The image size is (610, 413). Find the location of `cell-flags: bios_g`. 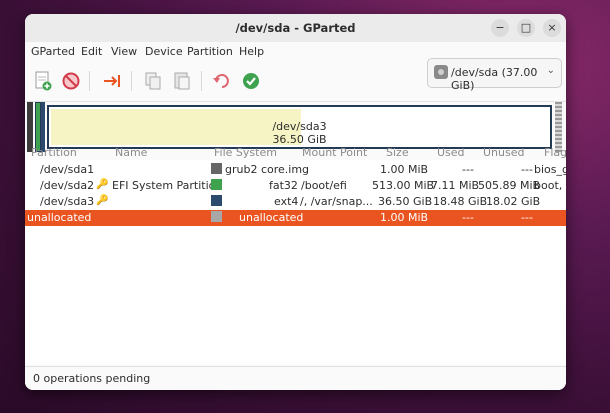

cell-flags: bios_g is located at coordinates (550, 169).